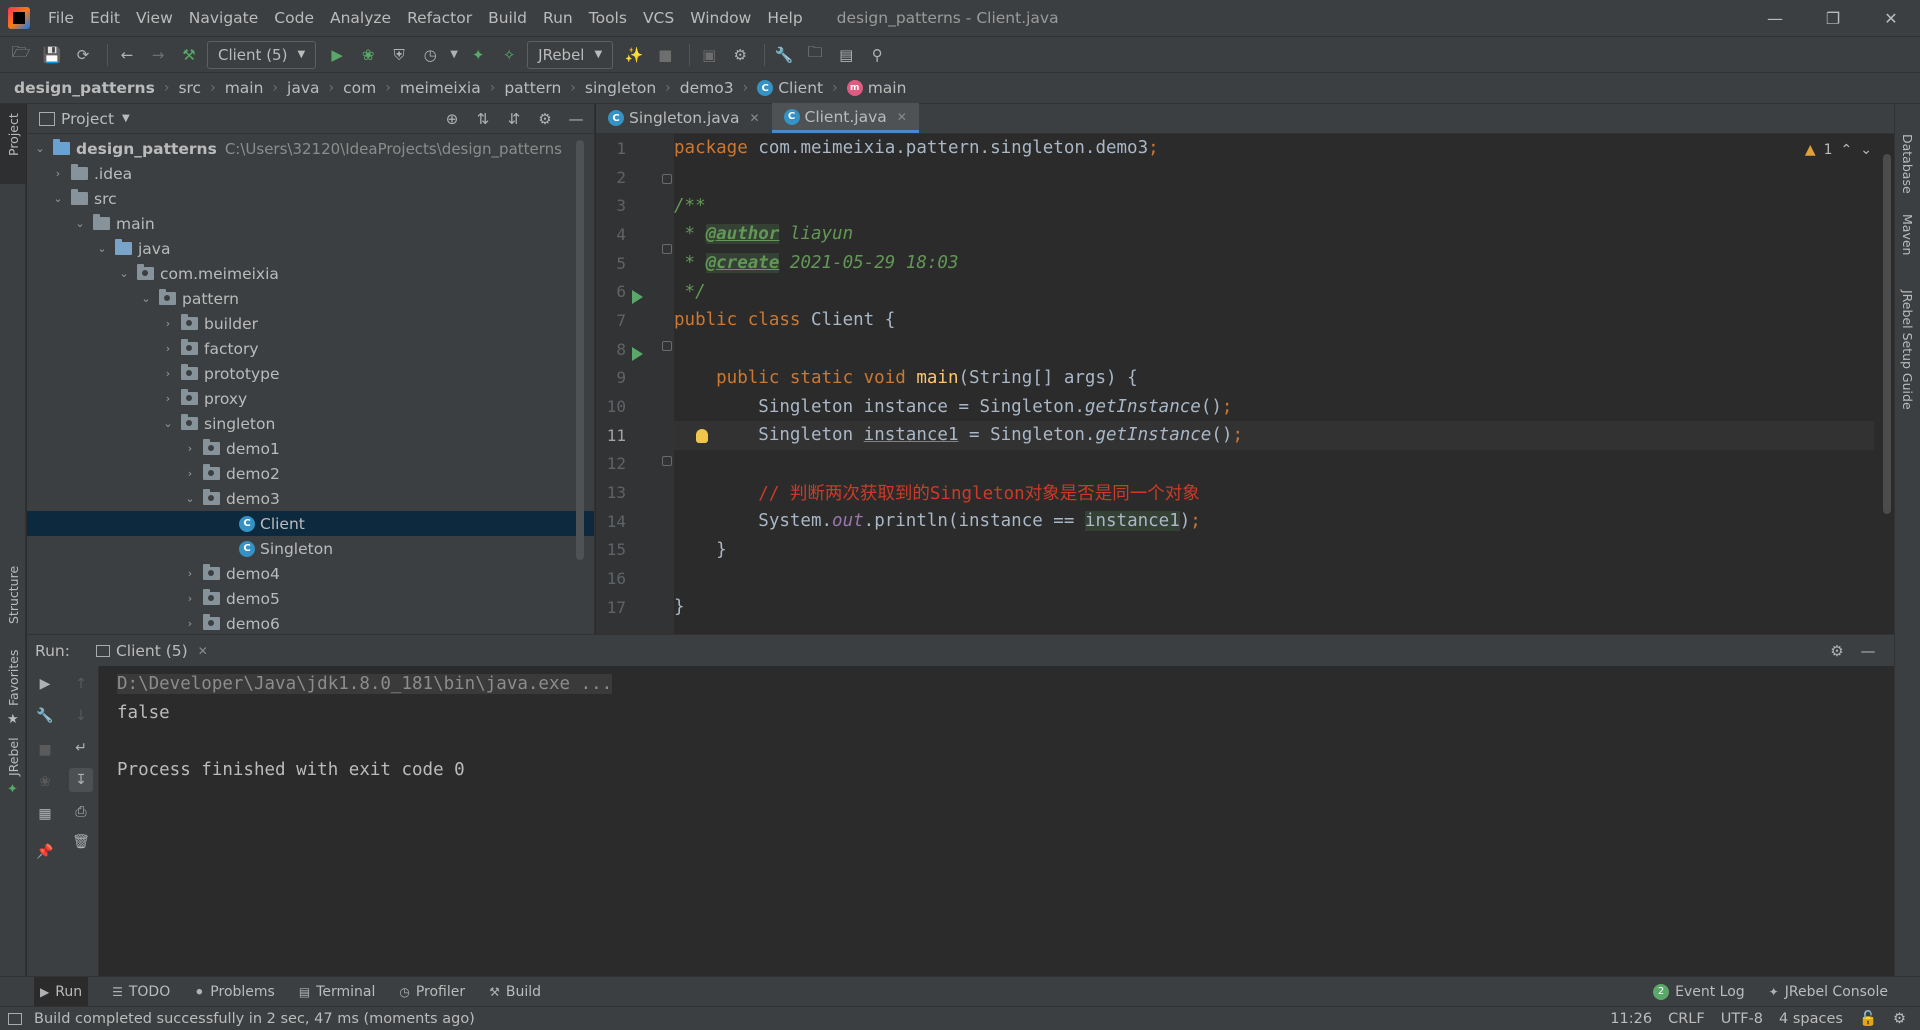 The image size is (1920, 1030). Describe the element at coordinates (1631, 1019) in the screenshot. I see `caret-position: 11:26` at that location.